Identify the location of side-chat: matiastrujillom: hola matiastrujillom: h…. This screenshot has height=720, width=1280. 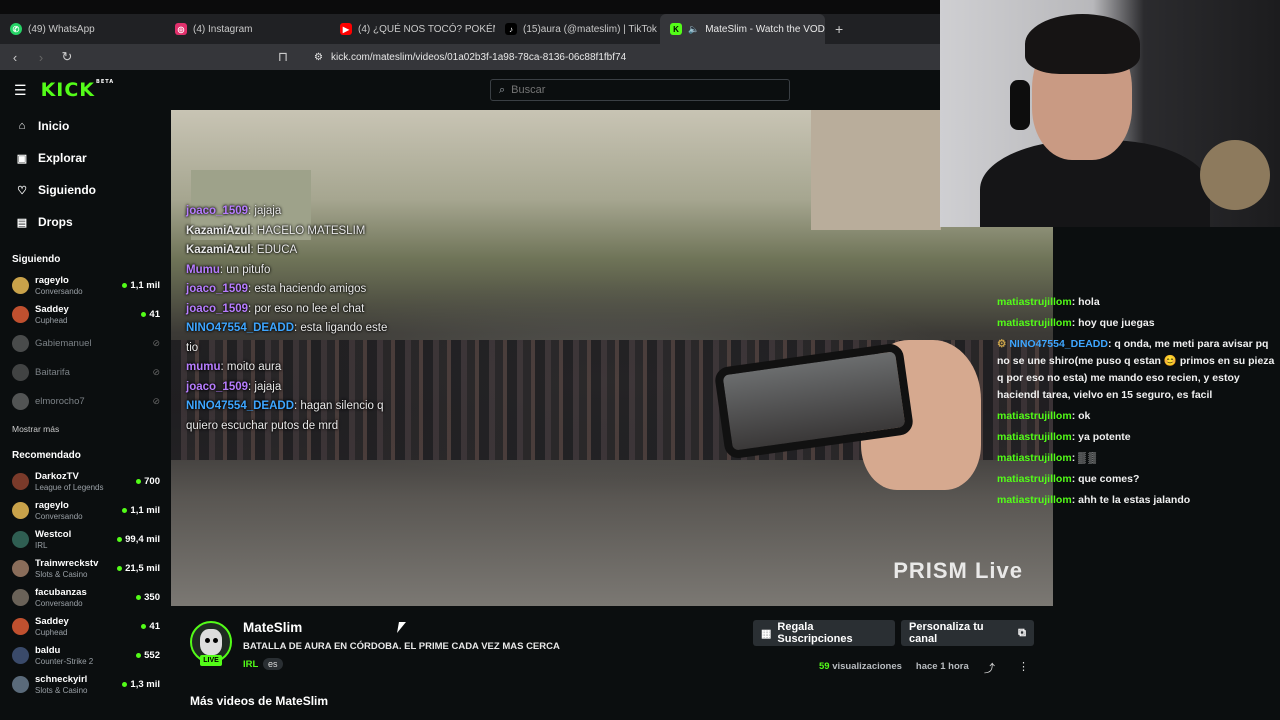
(1138, 401).